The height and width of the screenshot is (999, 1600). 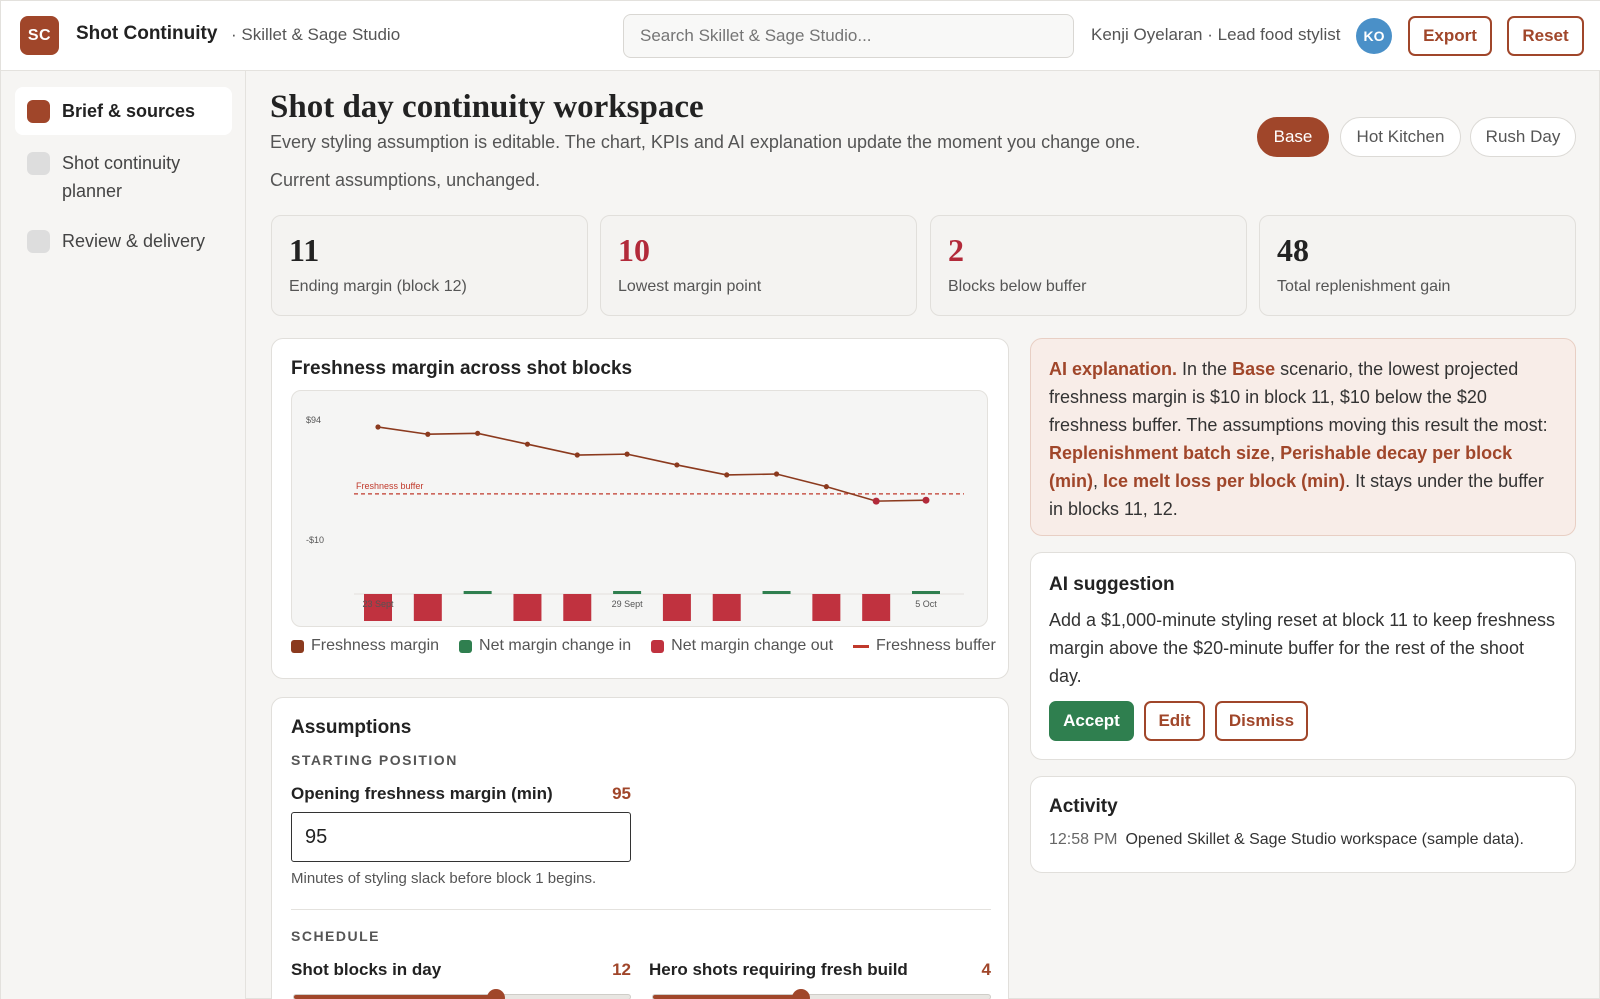 I want to click on hero-shots-slider, so click(x=821, y=994).